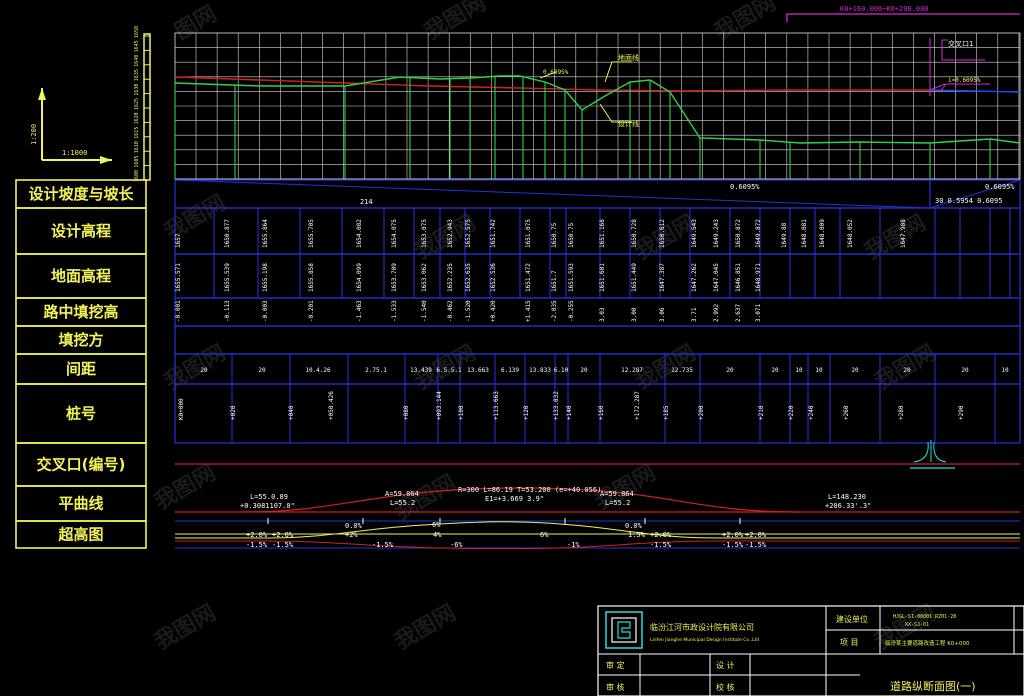 Image resolution: width=1024 pixels, height=696 pixels. Describe the element at coordinates (716, 313) in the screenshot. I see `cut-fill-cell: 2.992` at that location.